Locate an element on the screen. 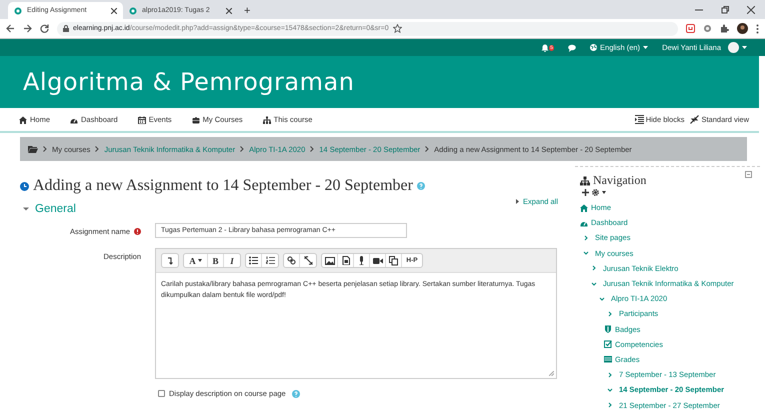 The image size is (765, 415). caret-down-icon is located at coordinates (26, 209).